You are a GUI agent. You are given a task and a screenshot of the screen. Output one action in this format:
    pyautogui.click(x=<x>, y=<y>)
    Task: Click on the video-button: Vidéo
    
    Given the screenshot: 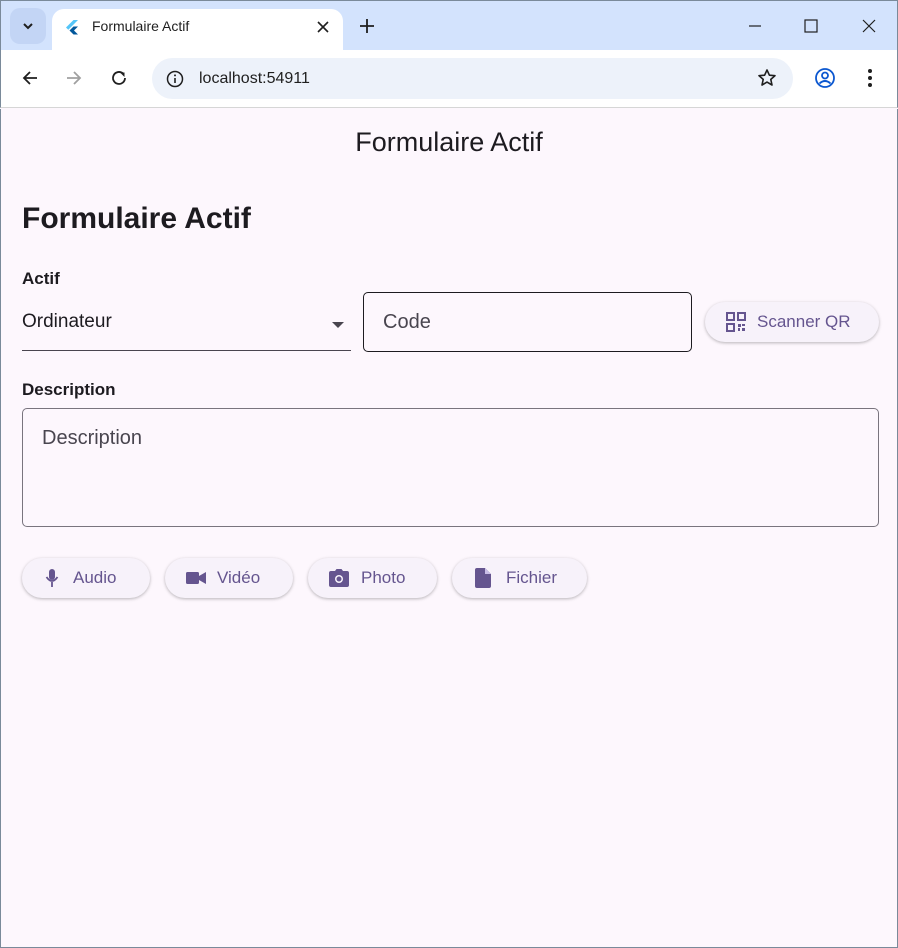 What is the action you would take?
    pyautogui.click(x=229, y=578)
    